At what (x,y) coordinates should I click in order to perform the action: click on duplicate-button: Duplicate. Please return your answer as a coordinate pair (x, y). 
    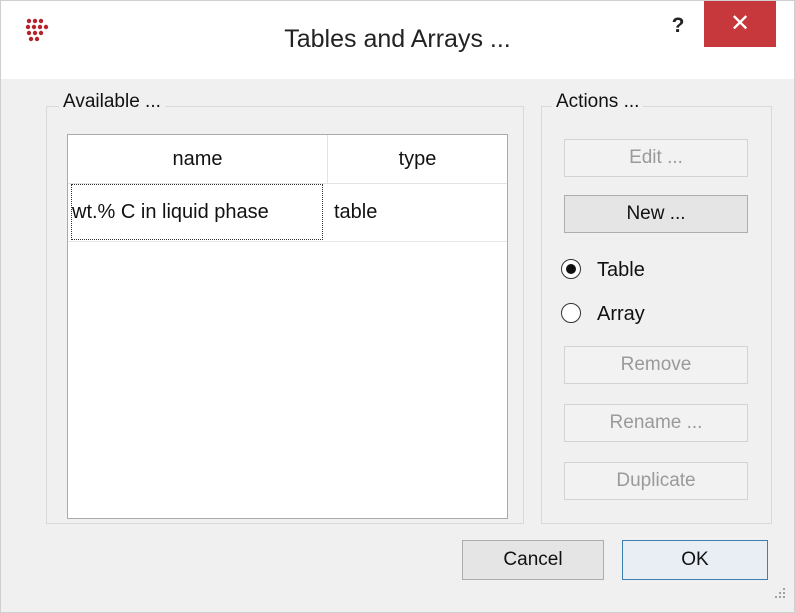
    Looking at the image, I should click on (656, 481).